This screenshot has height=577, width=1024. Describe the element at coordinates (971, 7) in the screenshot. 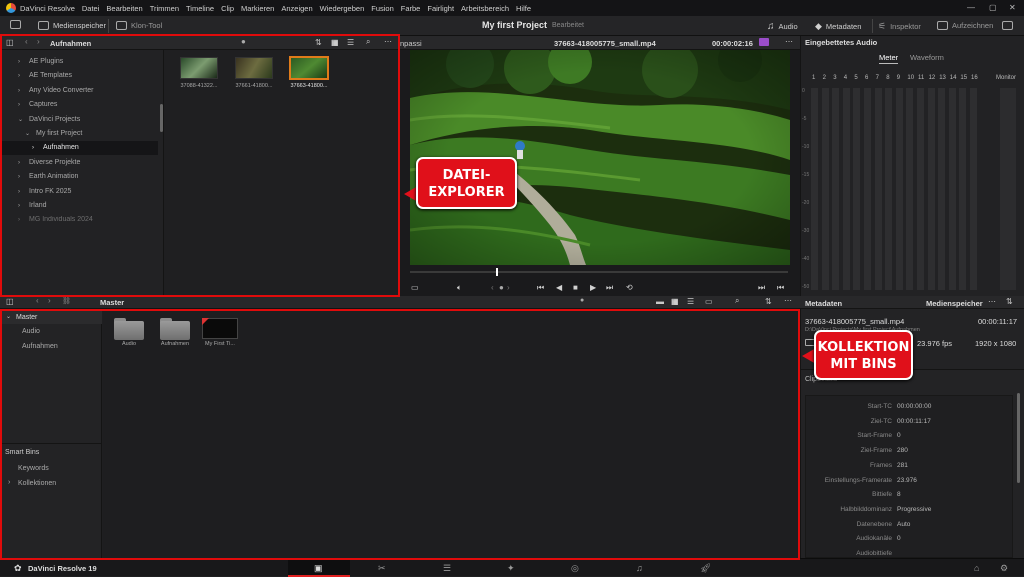

I see `minimize-icon: —` at that location.